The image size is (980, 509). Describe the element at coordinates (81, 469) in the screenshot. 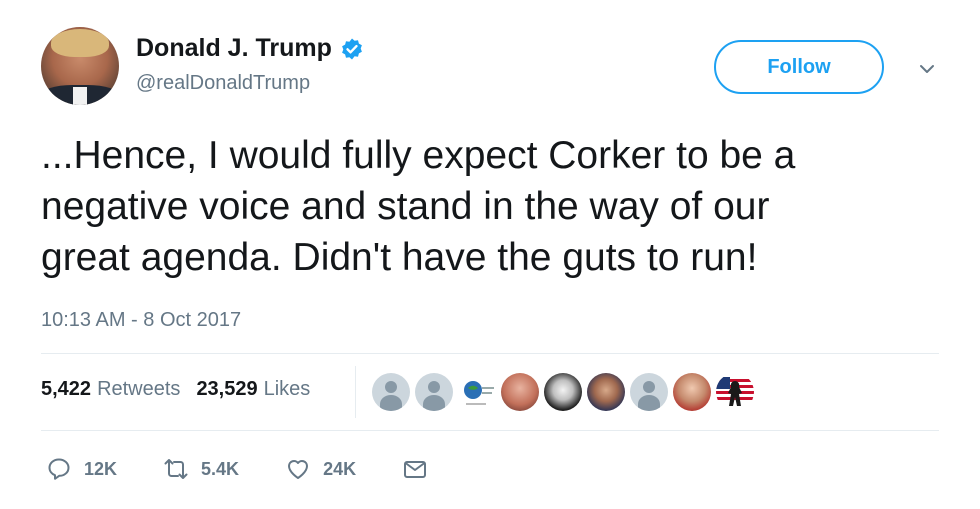

I see `reply-button: 12K` at that location.